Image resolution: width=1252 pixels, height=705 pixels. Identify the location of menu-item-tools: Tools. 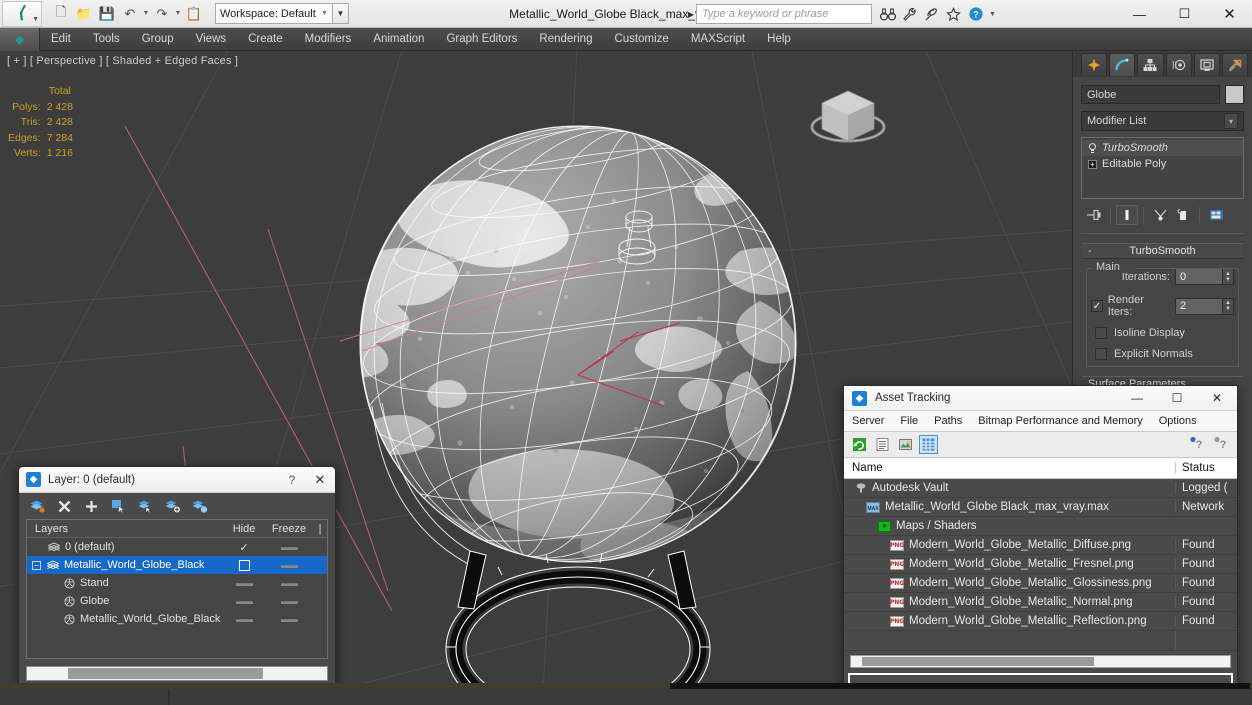
(106, 39).